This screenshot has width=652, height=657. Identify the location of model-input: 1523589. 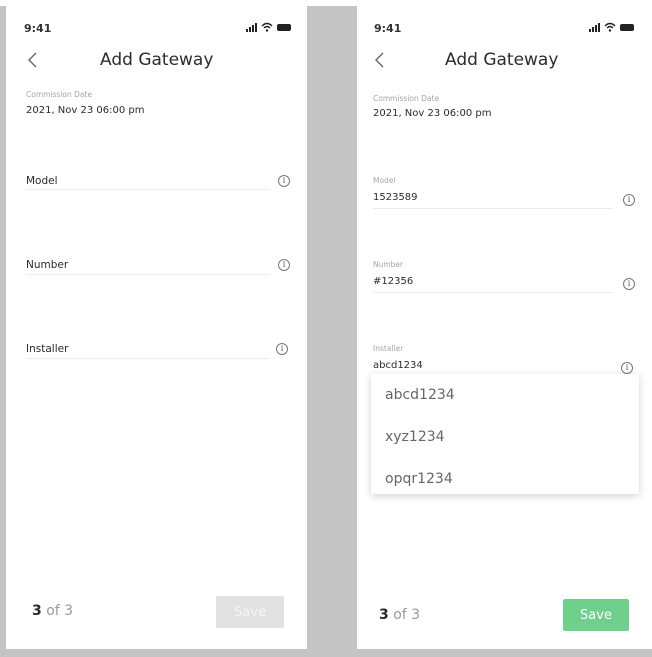
(395, 197).